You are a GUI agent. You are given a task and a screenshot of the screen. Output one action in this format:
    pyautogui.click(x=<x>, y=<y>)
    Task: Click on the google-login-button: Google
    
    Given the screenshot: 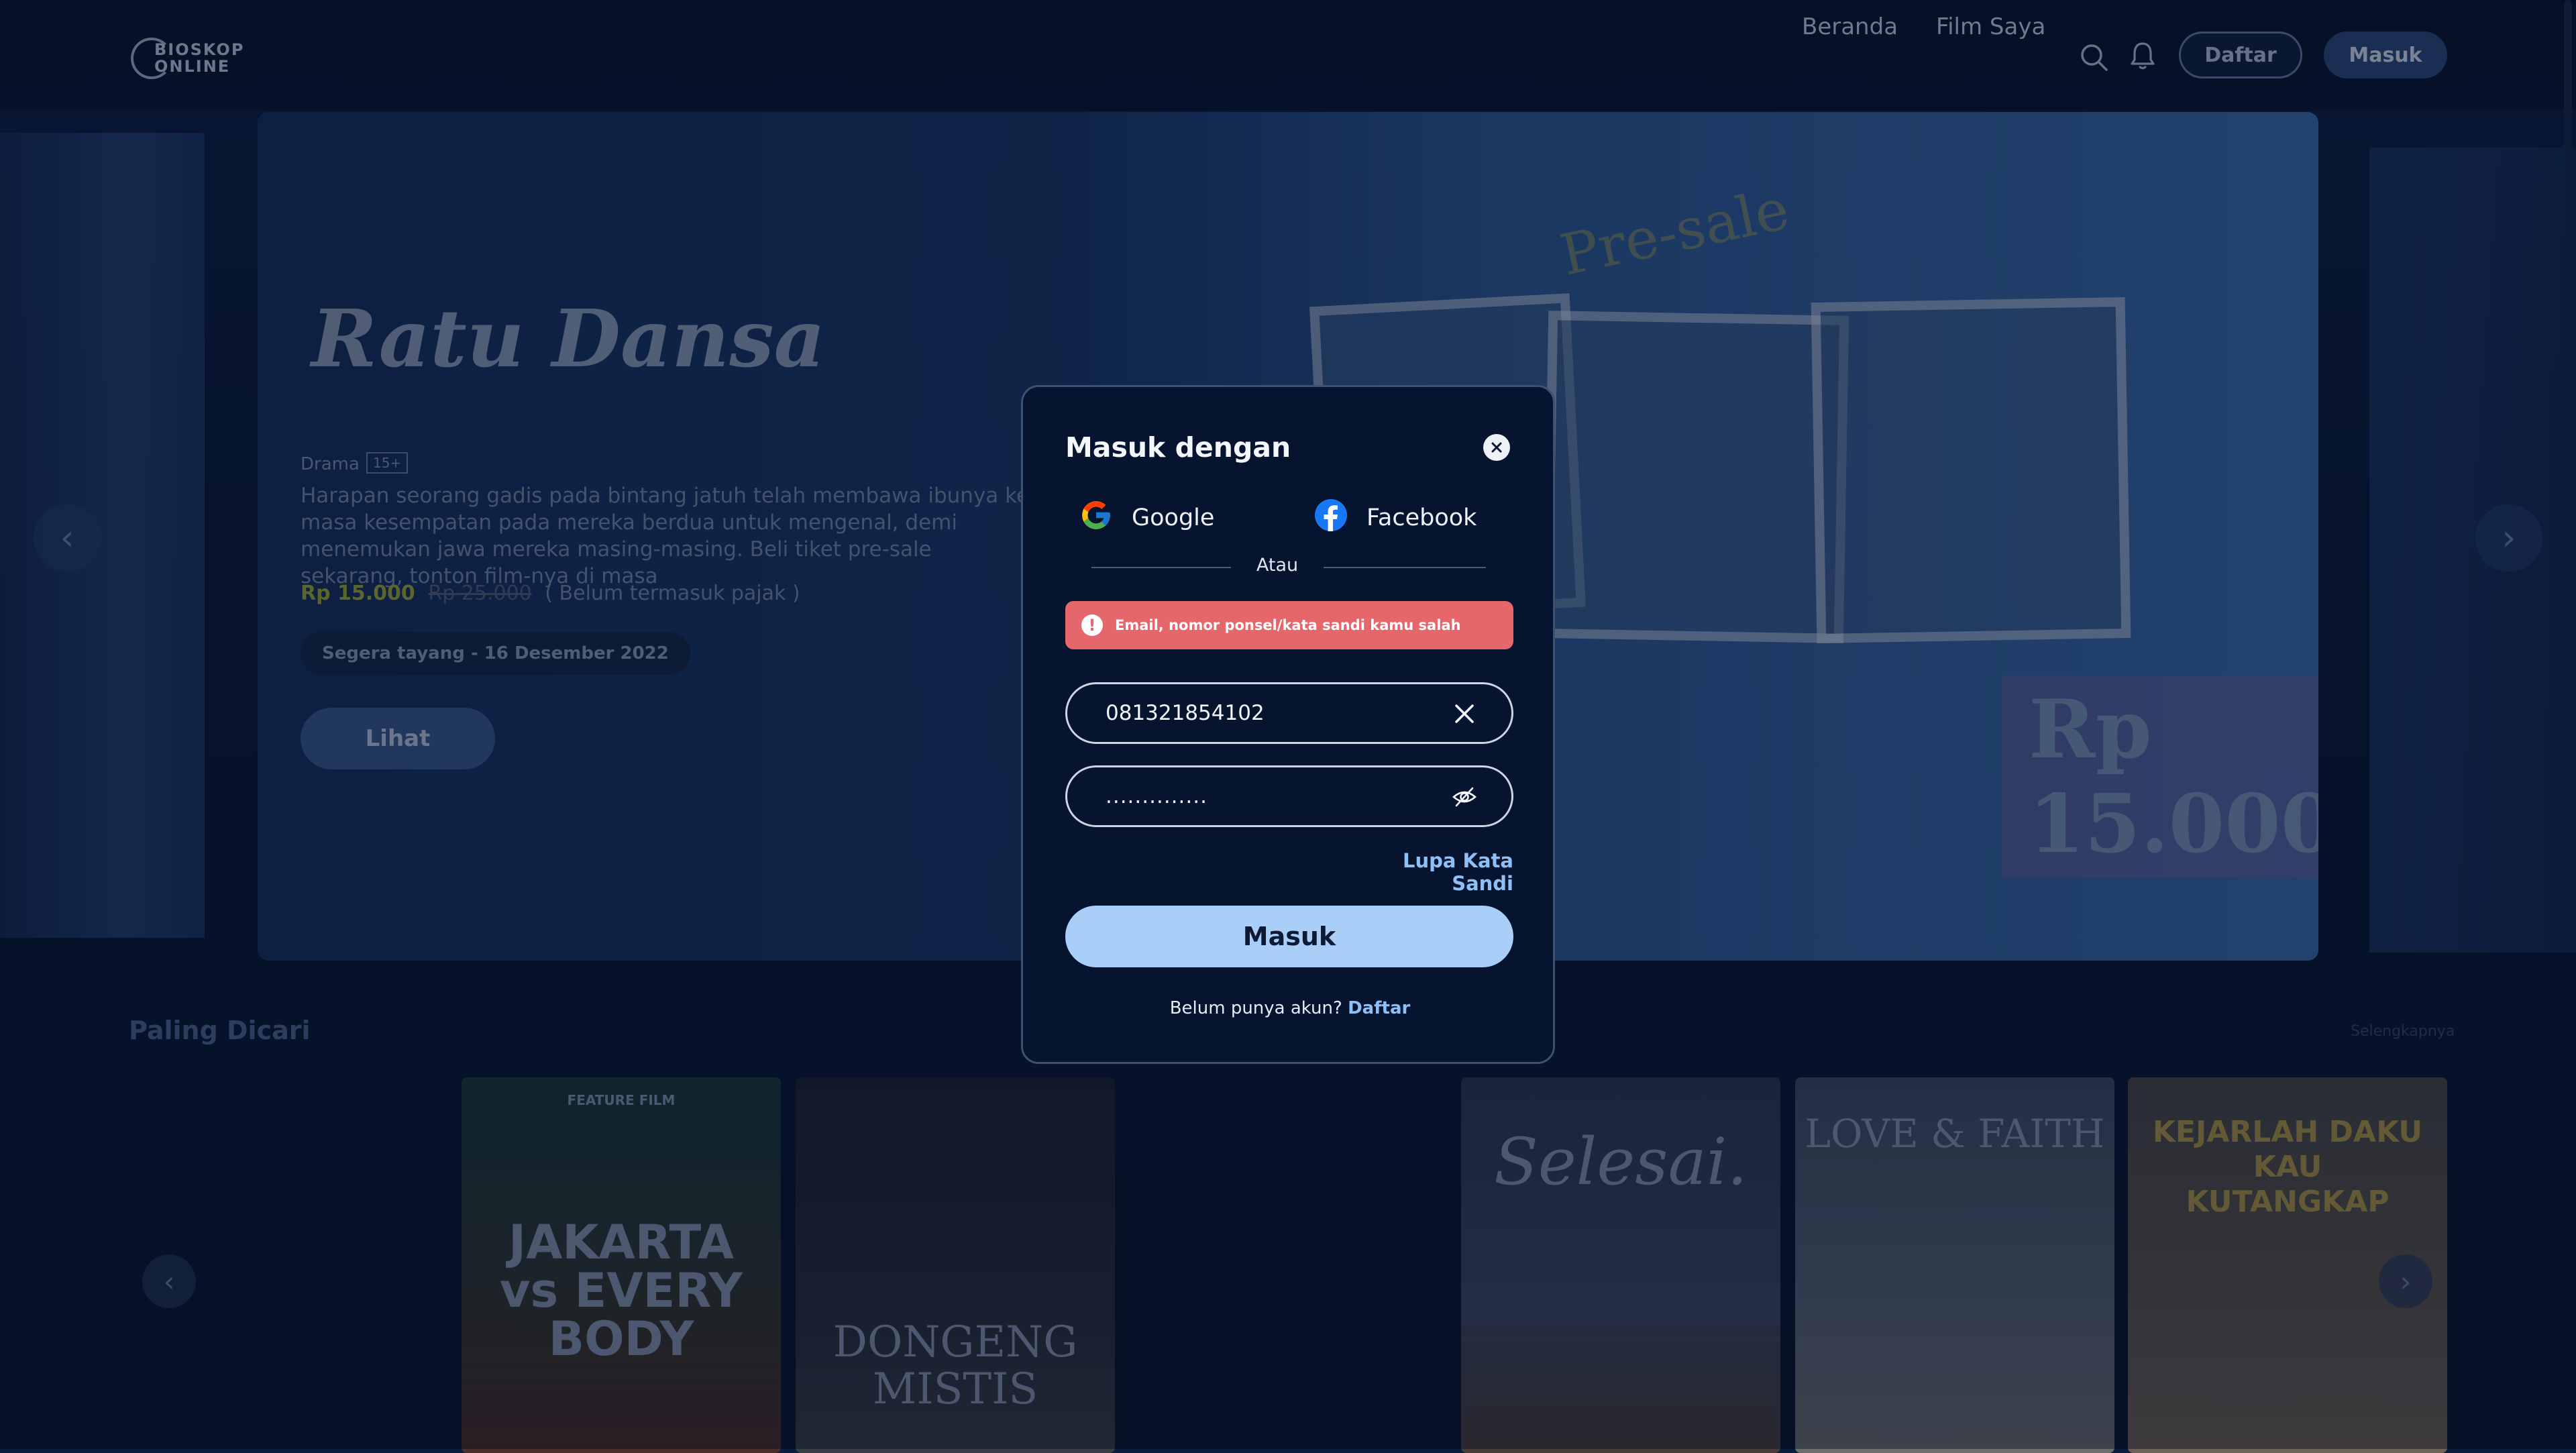 What is the action you would take?
    pyautogui.click(x=1146, y=517)
    